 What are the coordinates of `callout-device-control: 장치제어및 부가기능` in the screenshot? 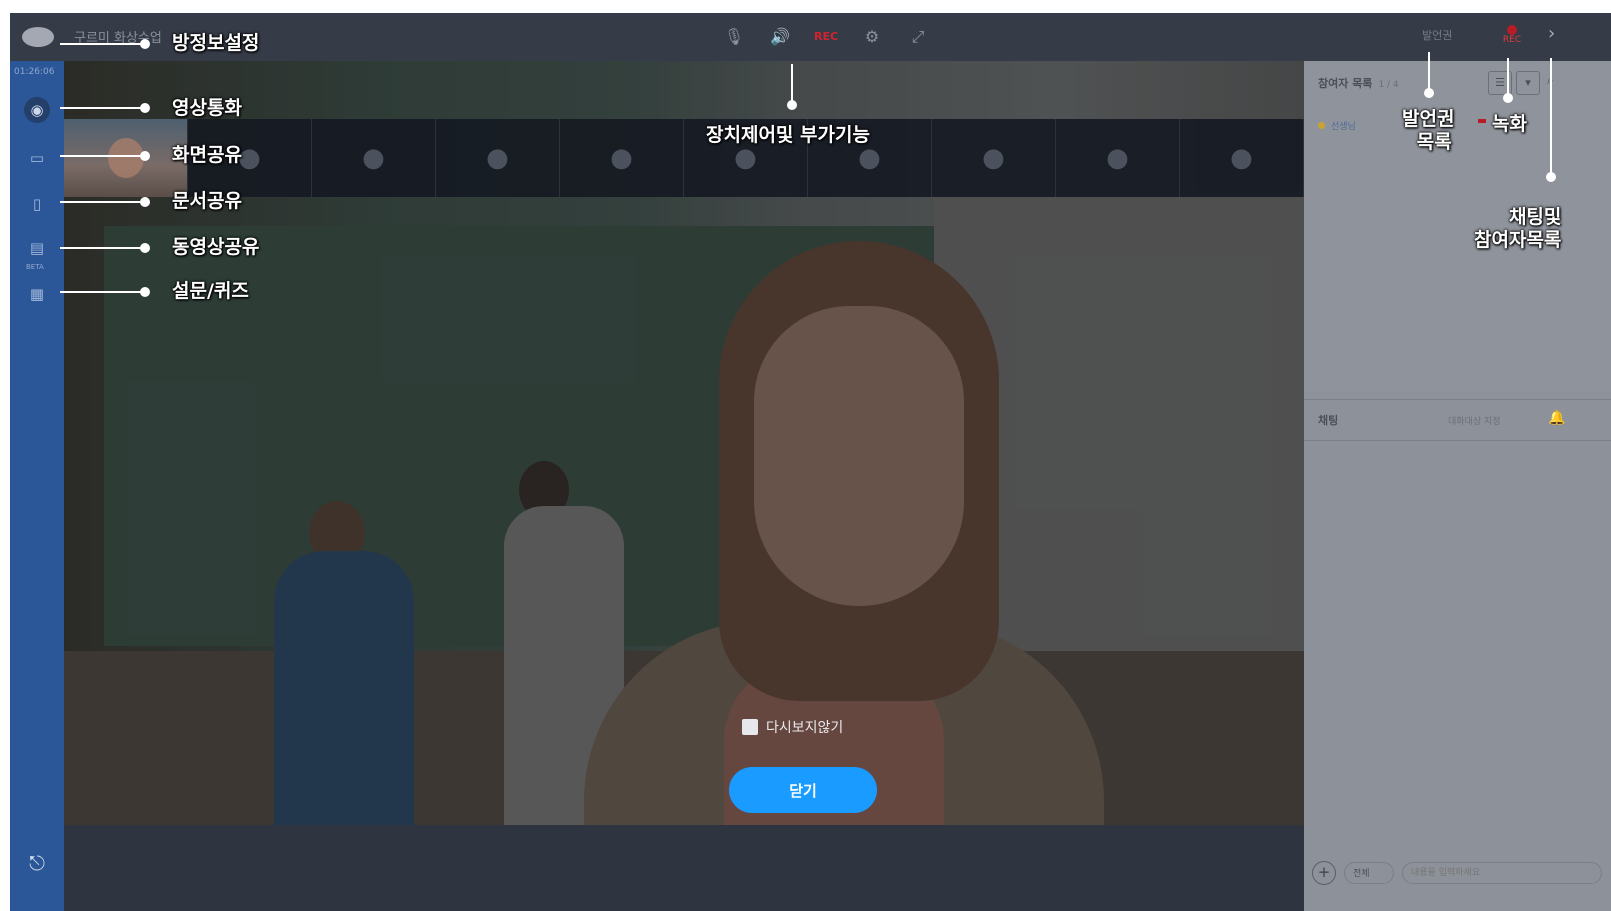 It's located at (788, 135).